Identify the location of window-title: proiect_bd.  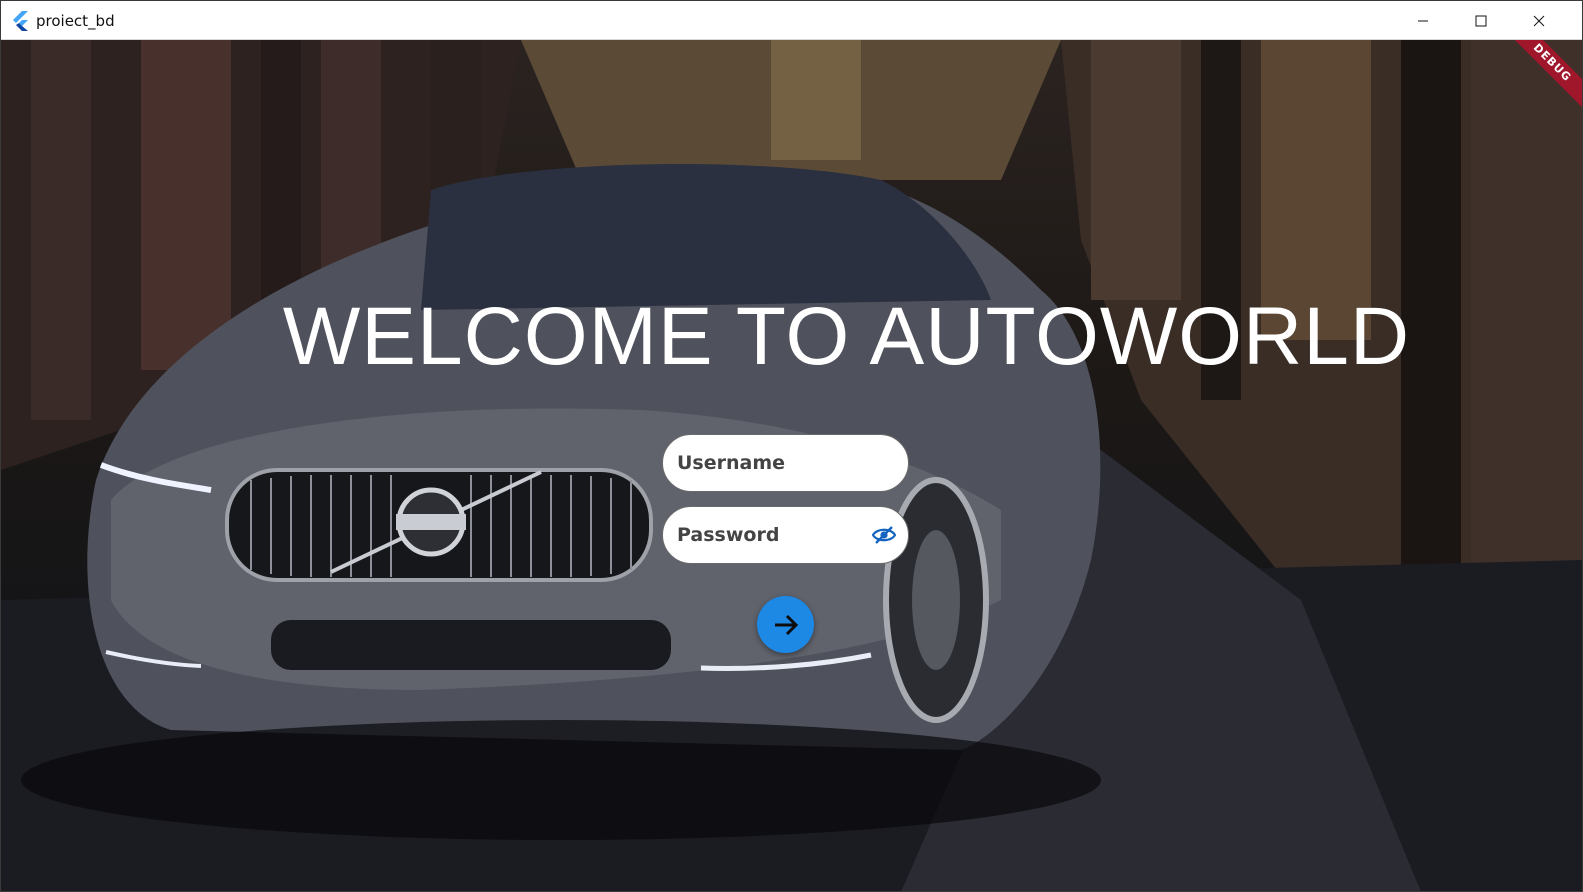
(75, 21).